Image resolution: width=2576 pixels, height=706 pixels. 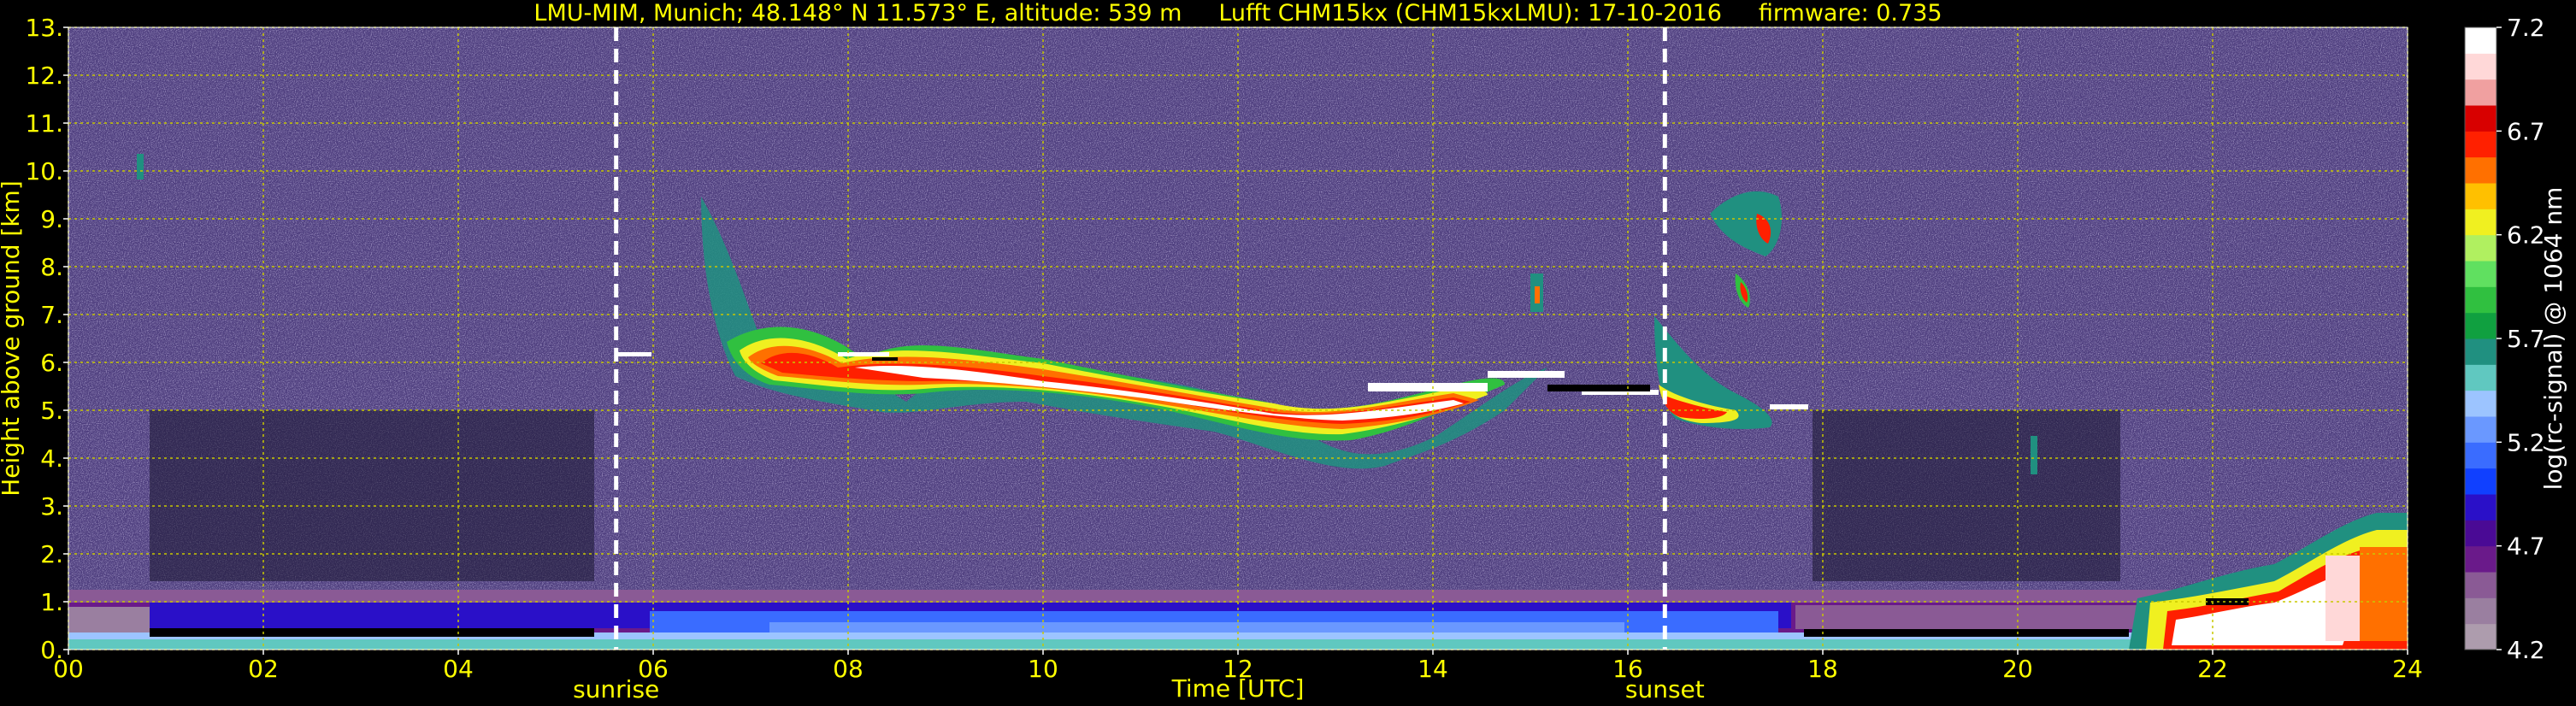 What do you see at coordinates (44, 76) in the screenshot?
I see `y-tick-label: 12.` at bounding box center [44, 76].